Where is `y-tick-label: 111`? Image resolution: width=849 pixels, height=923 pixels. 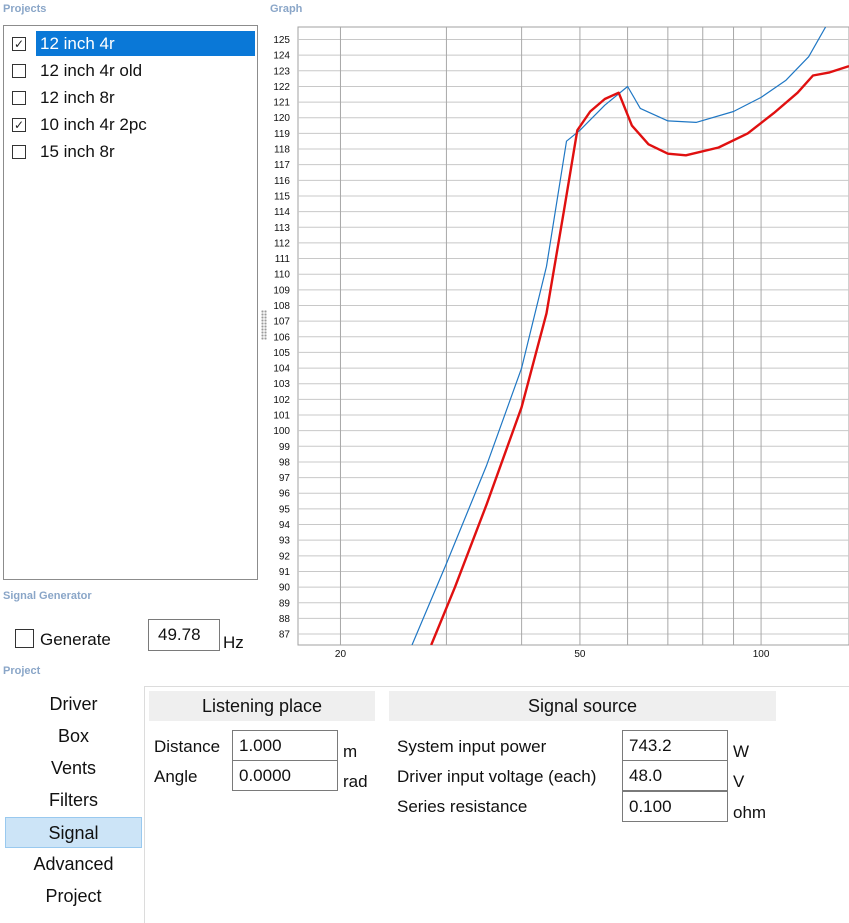
y-tick-label: 111 is located at coordinates (283, 259).